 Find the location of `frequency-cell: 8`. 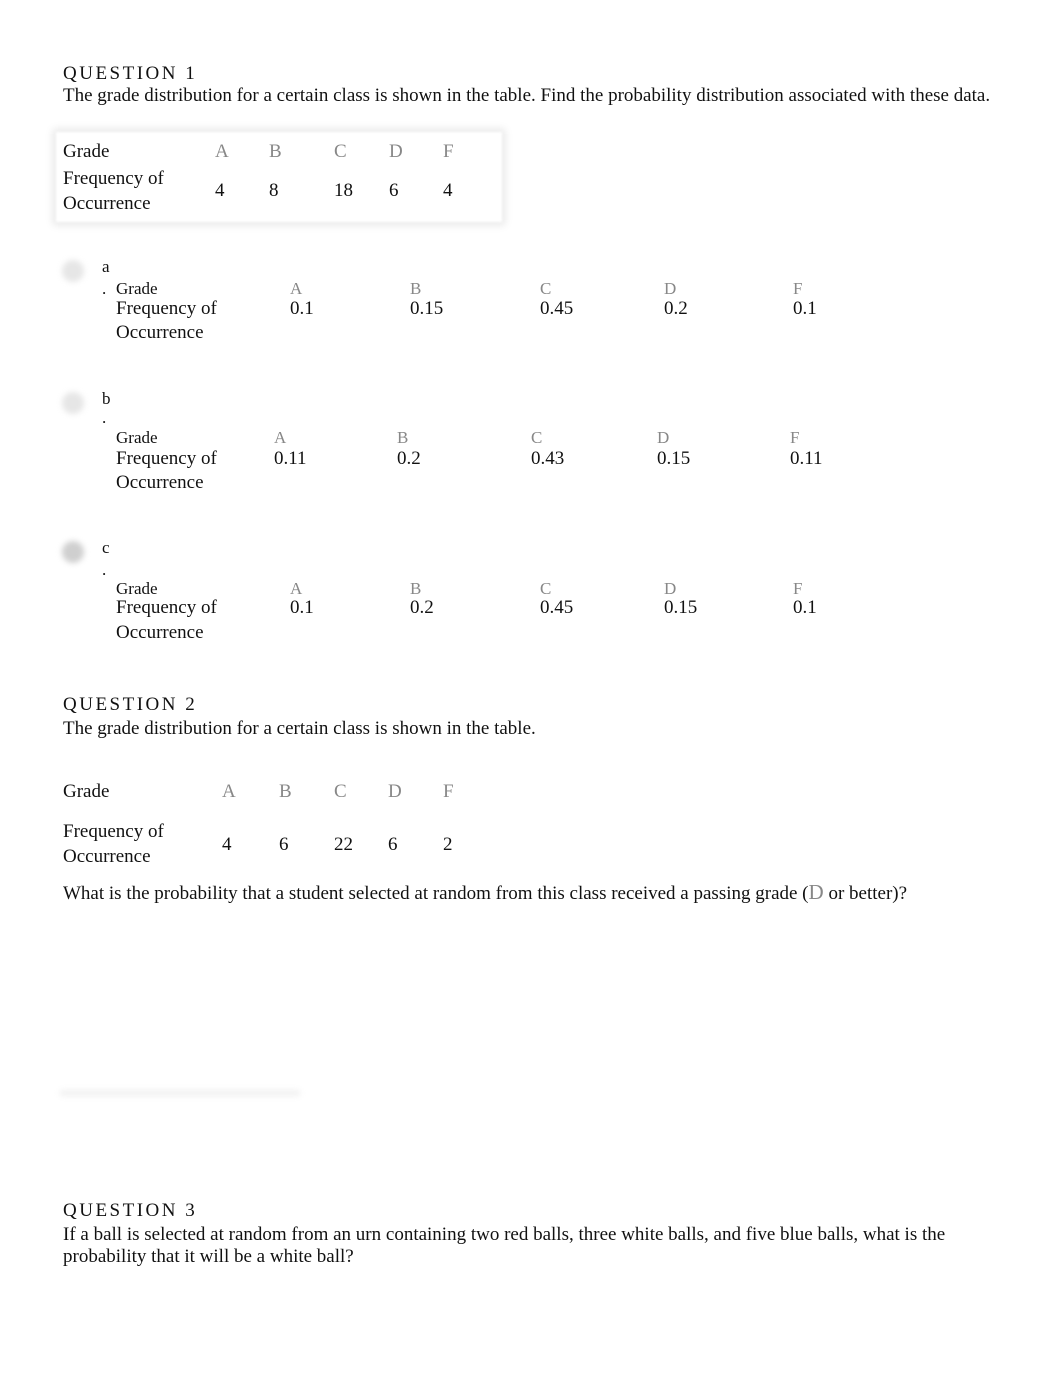

frequency-cell: 8 is located at coordinates (274, 190).